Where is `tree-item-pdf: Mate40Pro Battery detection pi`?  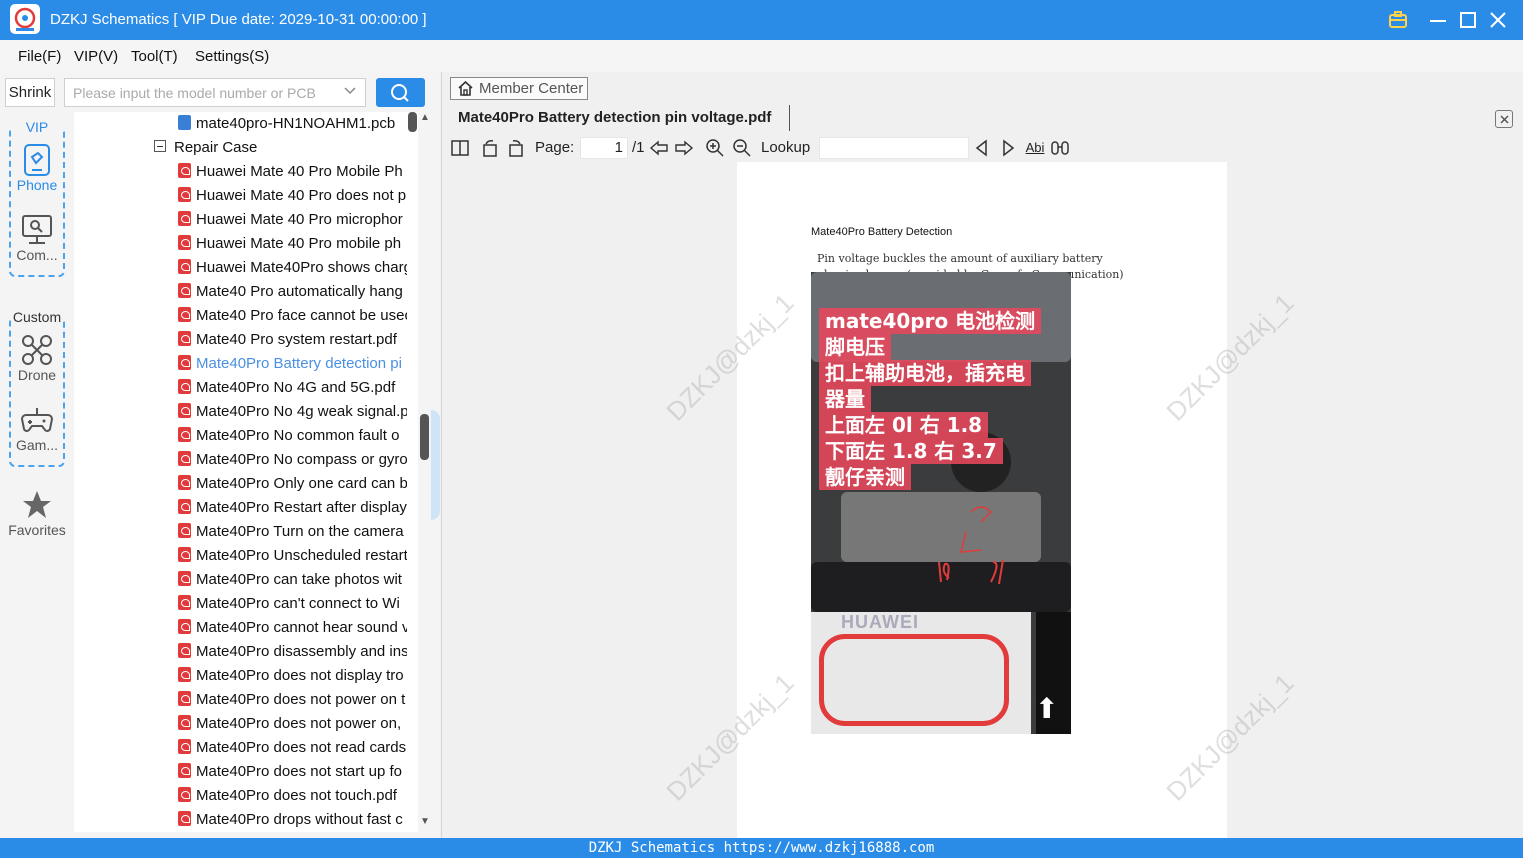 tree-item-pdf: Mate40Pro Battery detection pi is located at coordinates (240, 364).